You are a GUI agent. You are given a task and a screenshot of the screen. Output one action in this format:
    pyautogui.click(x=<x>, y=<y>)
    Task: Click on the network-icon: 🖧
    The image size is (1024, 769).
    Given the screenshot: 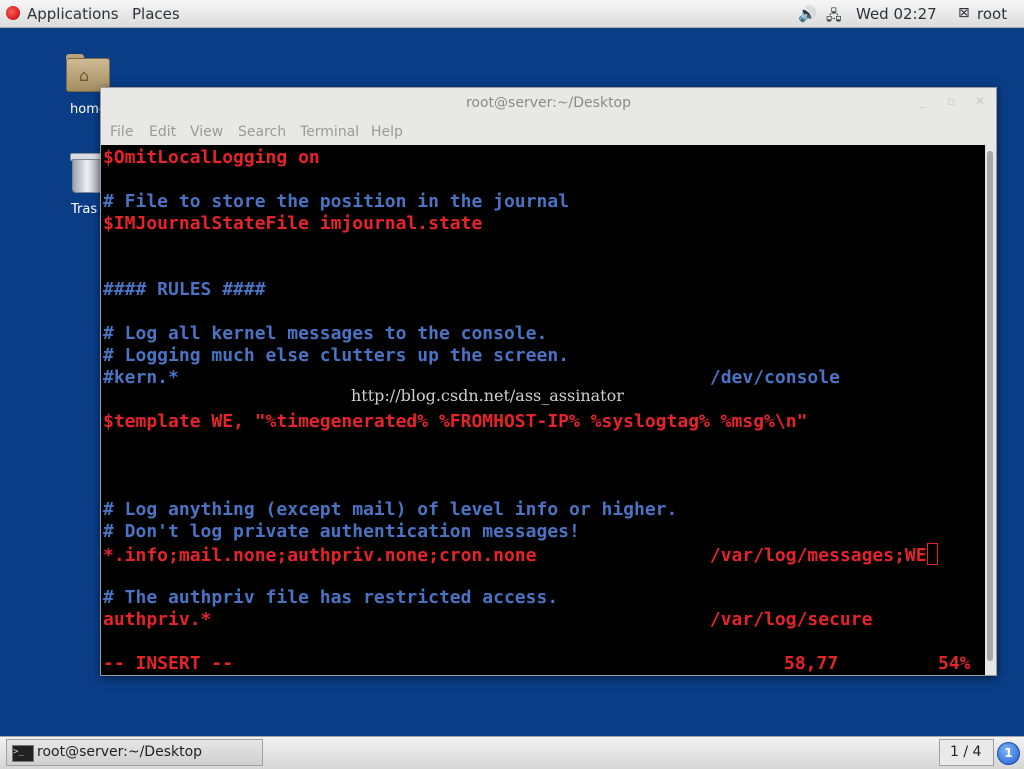 What is the action you would take?
    pyautogui.click(x=834, y=17)
    